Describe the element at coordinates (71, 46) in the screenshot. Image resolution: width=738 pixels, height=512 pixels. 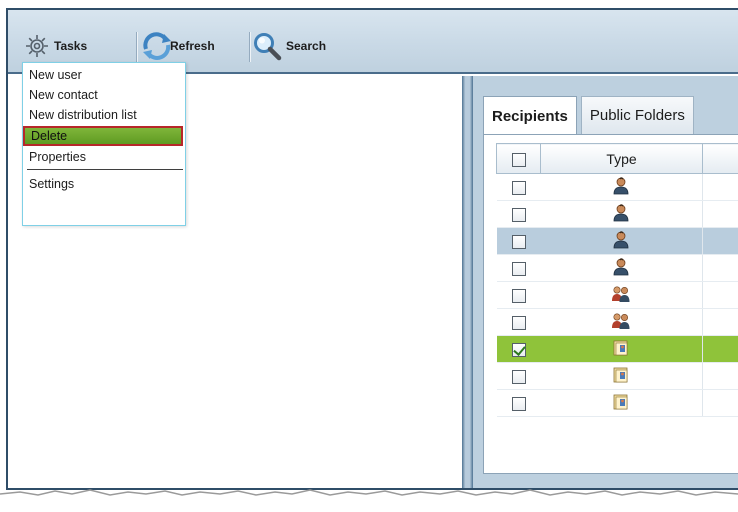
I see `tasks-label: Tasks` at that location.